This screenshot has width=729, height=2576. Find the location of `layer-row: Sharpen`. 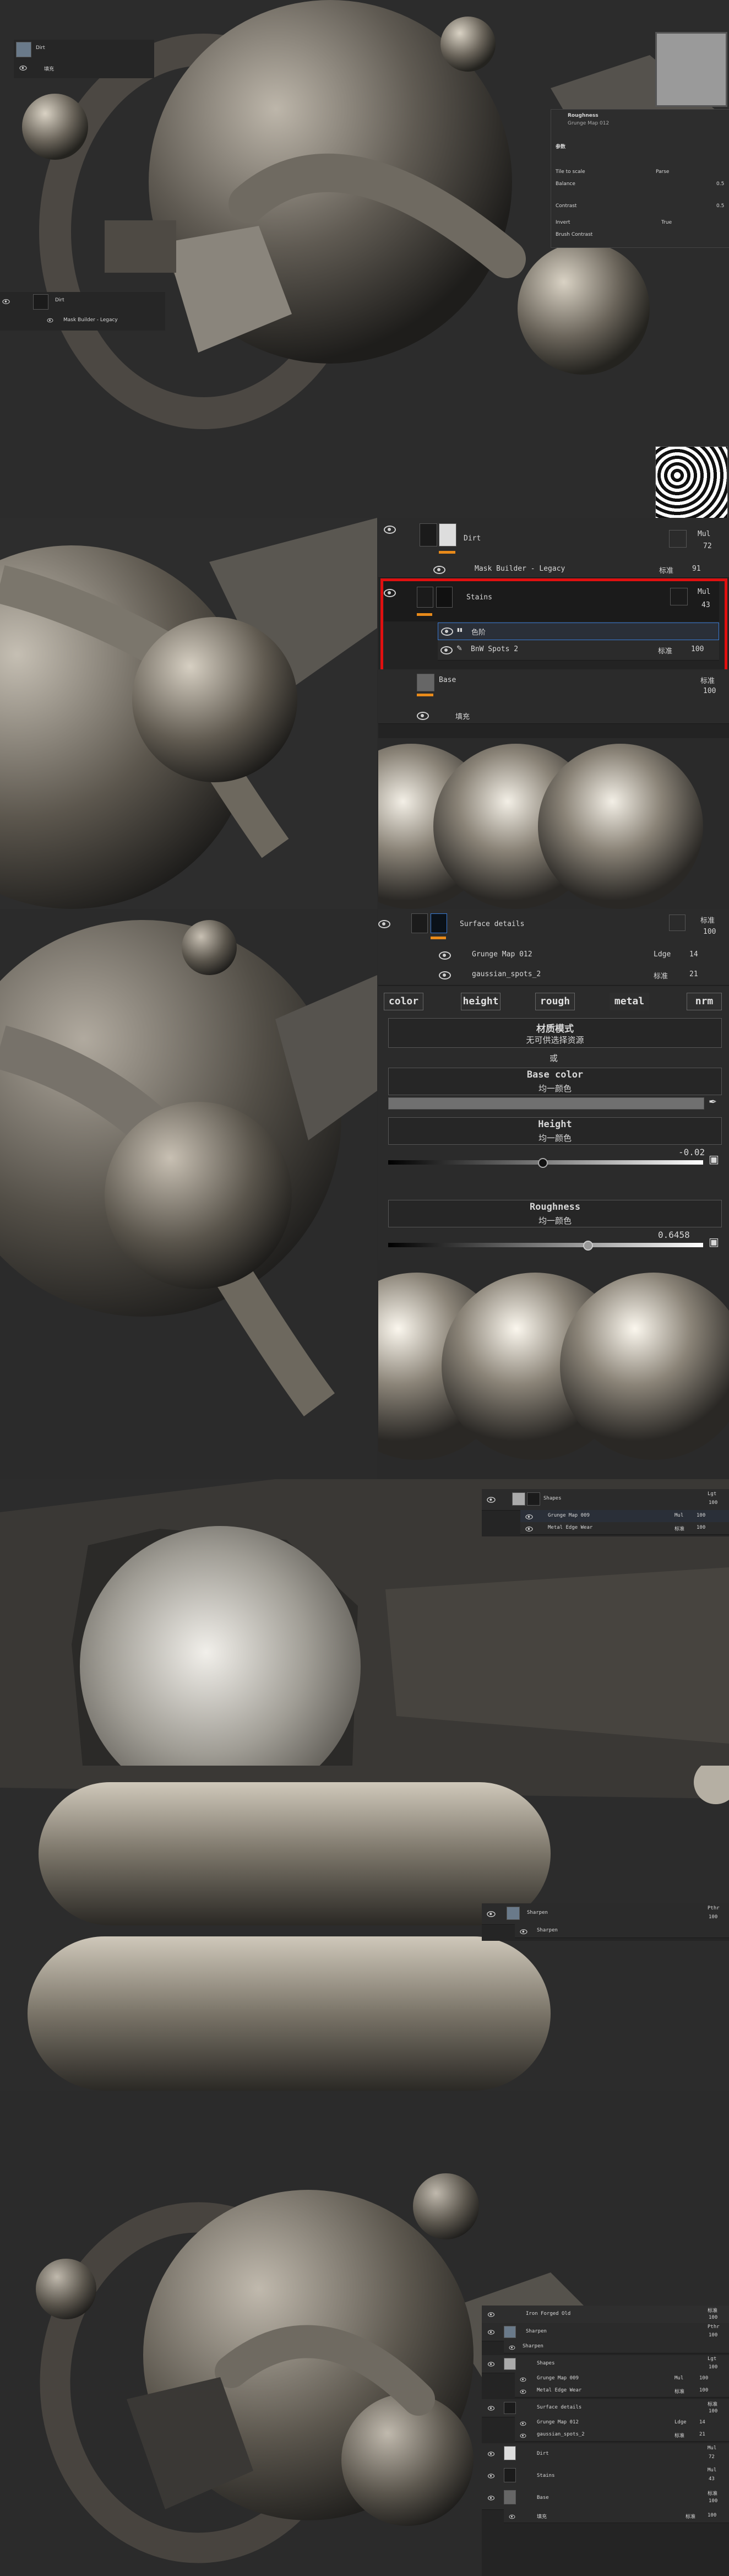

layer-row: Sharpen is located at coordinates (616, 2347).